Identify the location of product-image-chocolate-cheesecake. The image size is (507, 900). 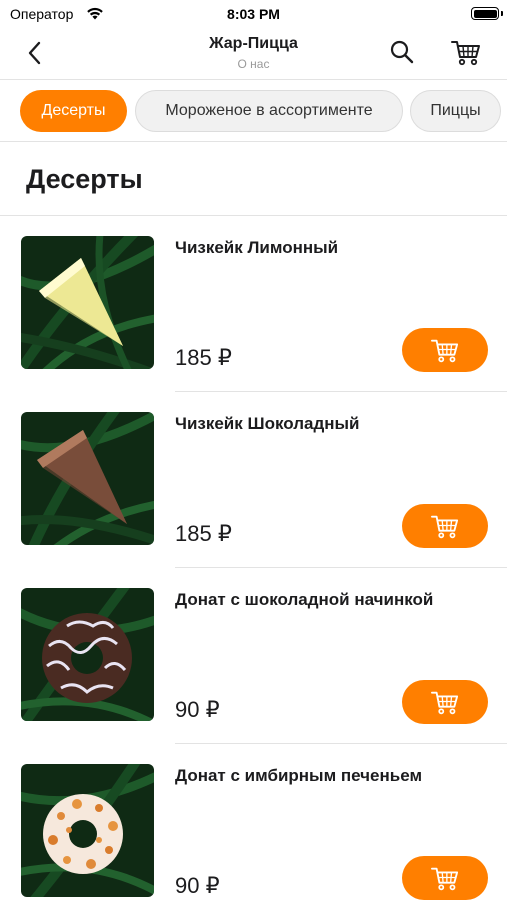
(87, 478).